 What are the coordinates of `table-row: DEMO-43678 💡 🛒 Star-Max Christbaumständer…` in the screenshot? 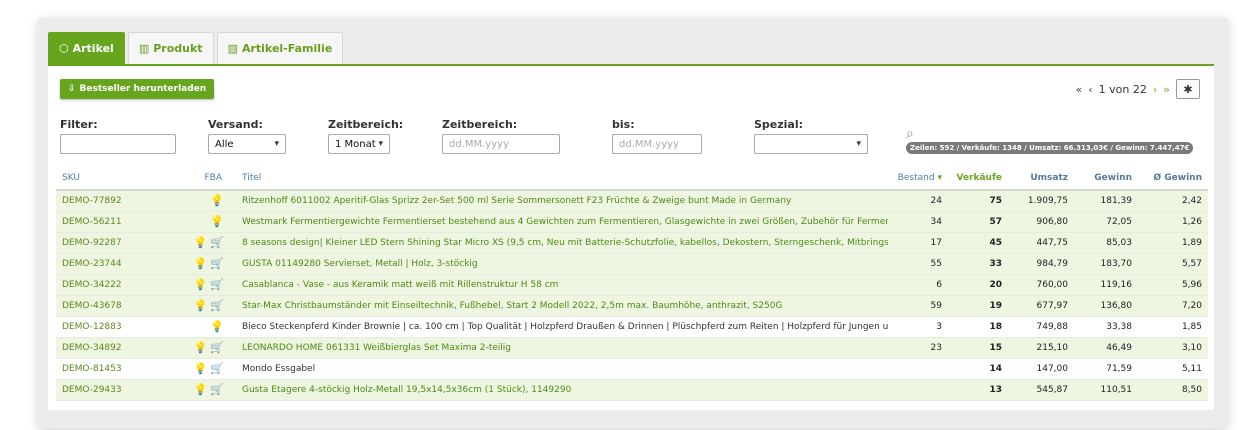 It's located at (632, 306).